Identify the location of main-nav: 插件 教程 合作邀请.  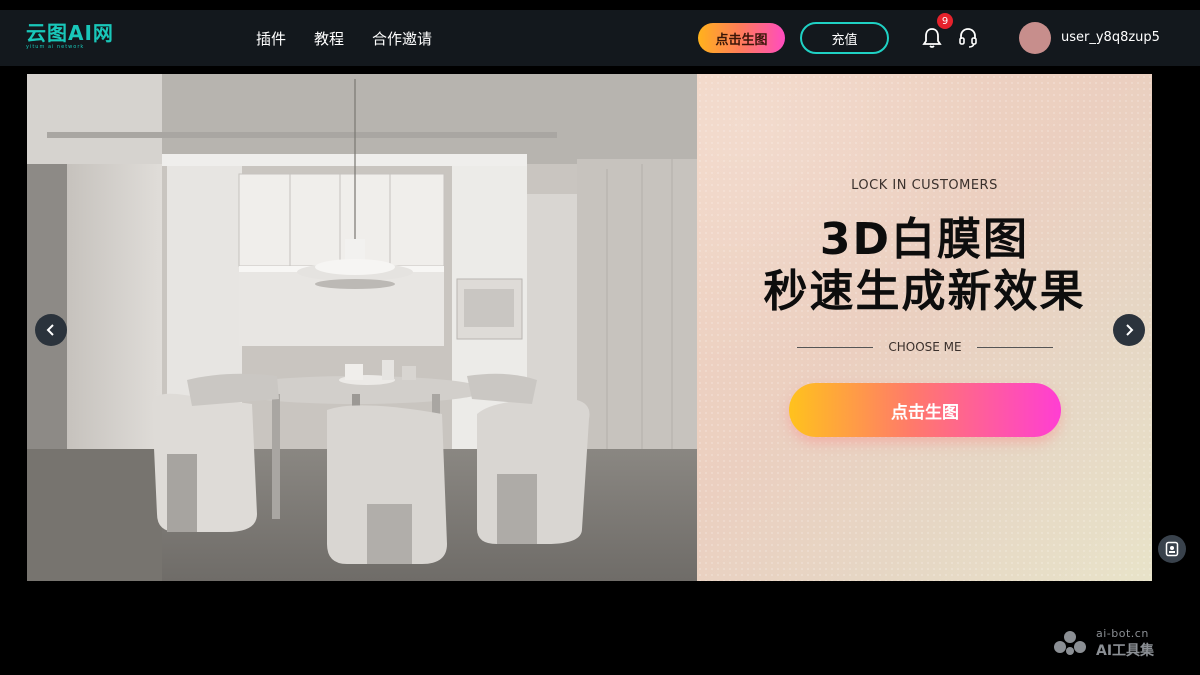
(344, 38).